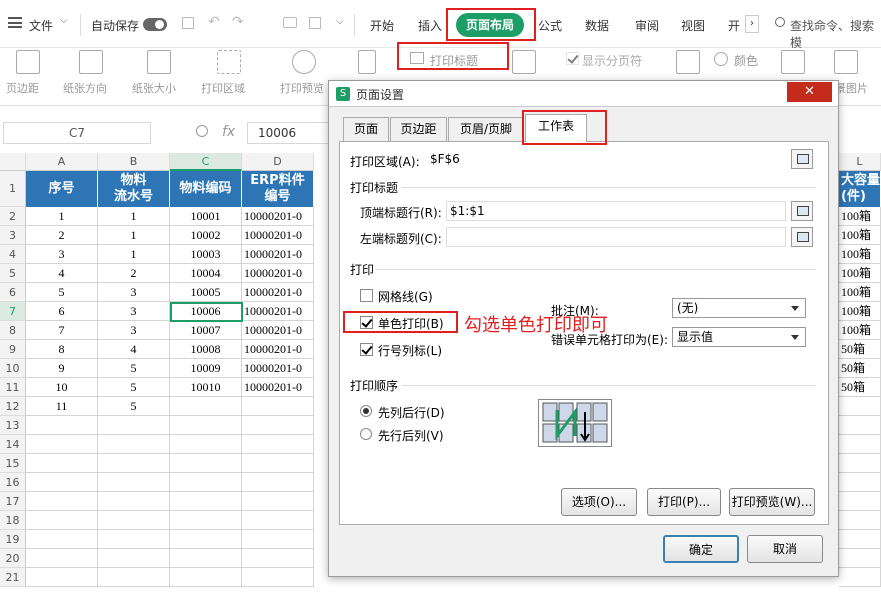 This screenshot has width=881, height=597. Describe the element at coordinates (62, 368) in the screenshot. I see `table-cell: 9` at that location.